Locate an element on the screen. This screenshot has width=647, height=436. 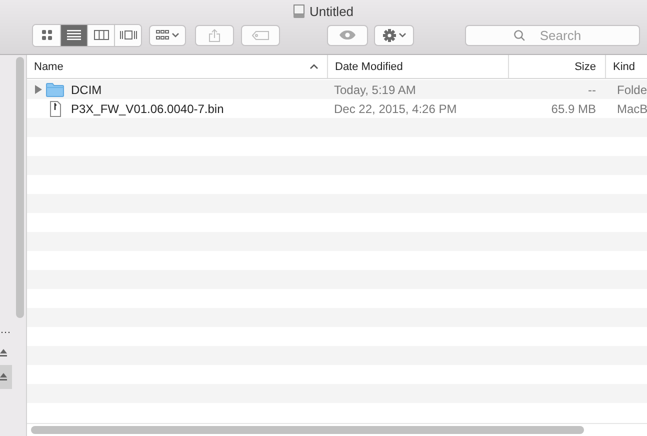
tag-icon is located at coordinates (260, 35).